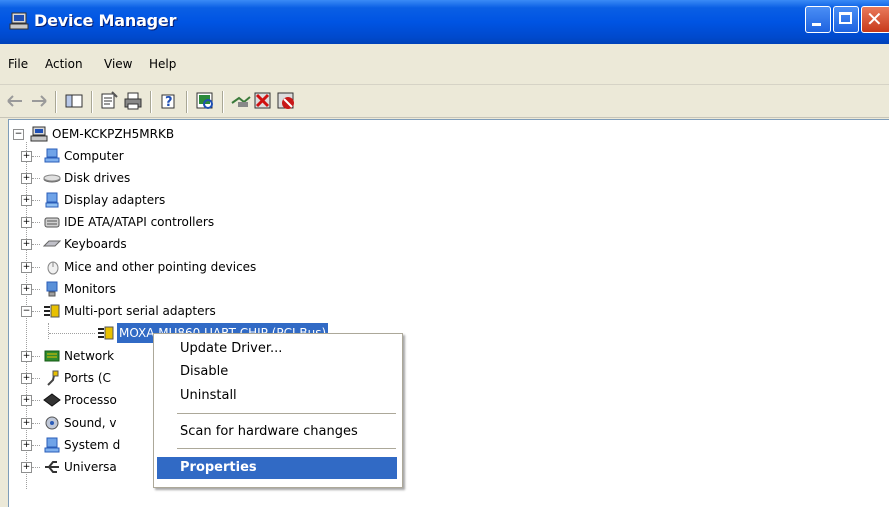  I want to click on menu-disable: Disable, so click(277, 372).